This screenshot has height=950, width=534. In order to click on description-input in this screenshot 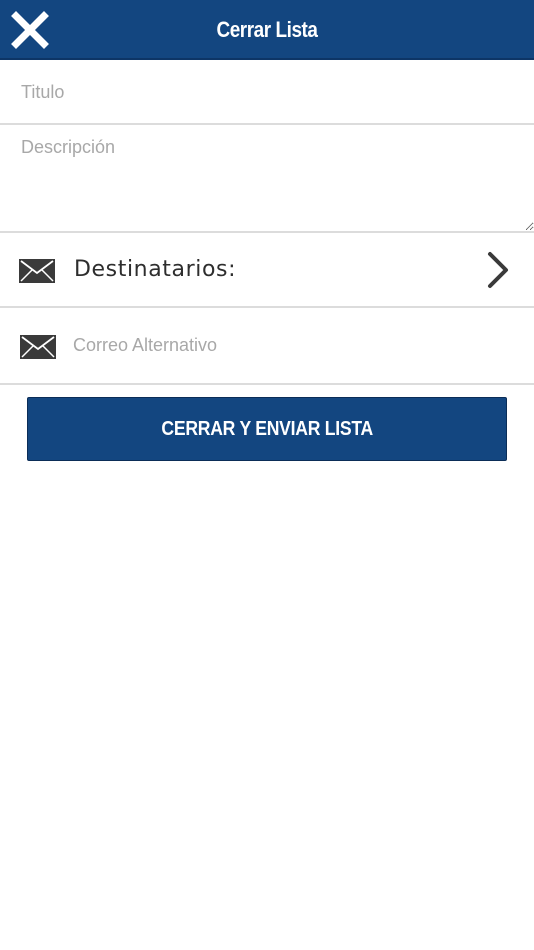, I will do `click(267, 178)`.